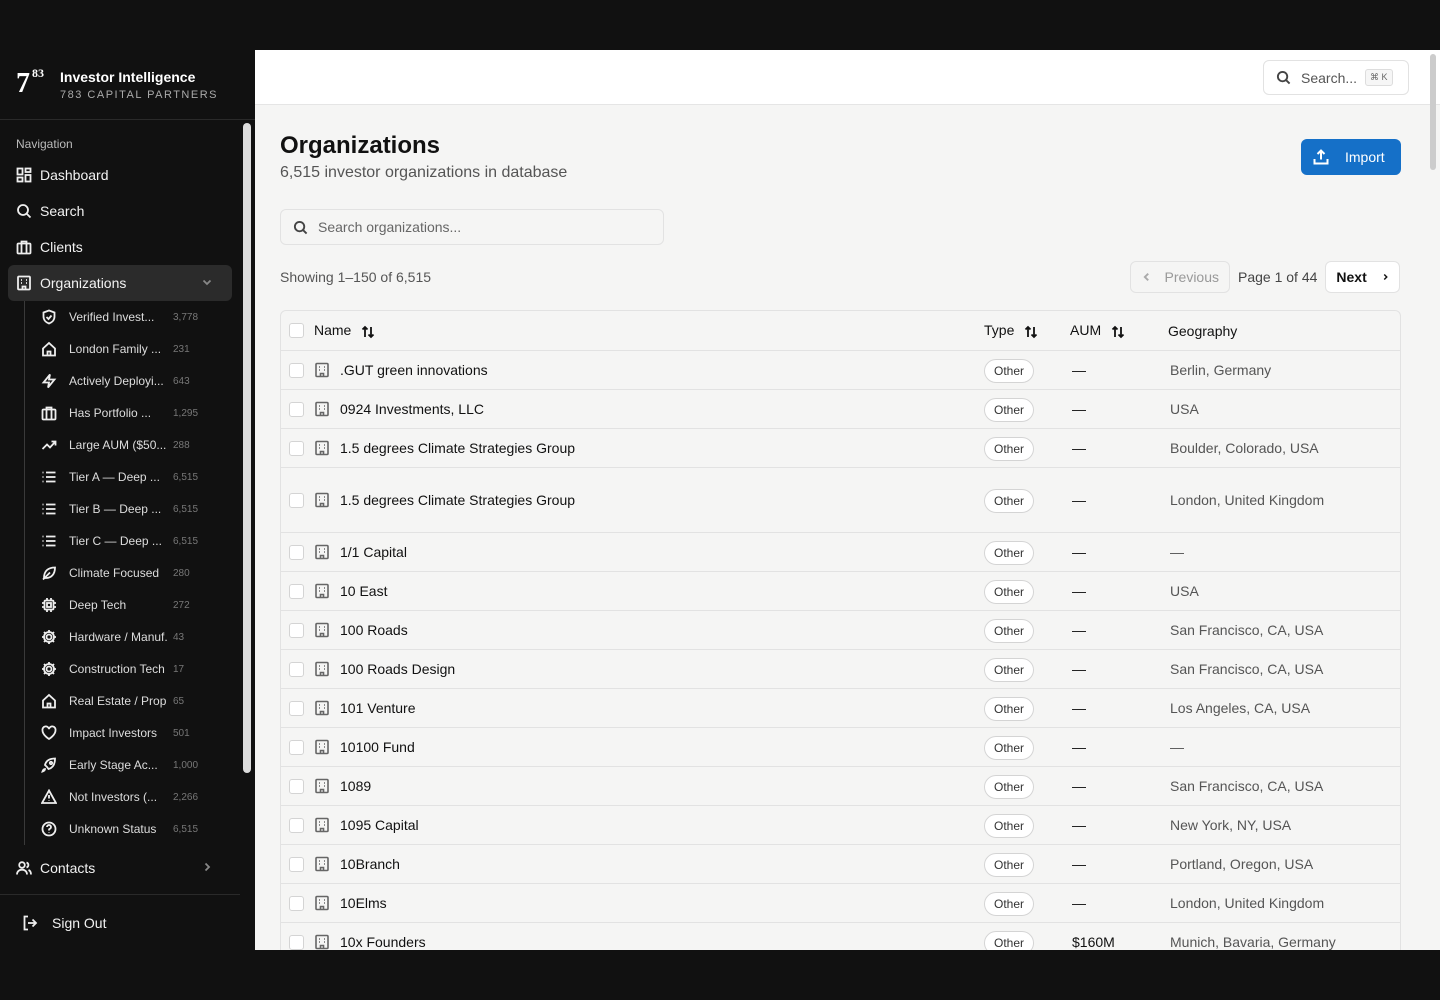  What do you see at coordinates (132, 477) in the screenshot?
I see `sub-item-tier-a: Tier A — Deep ... 6,515` at bounding box center [132, 477].